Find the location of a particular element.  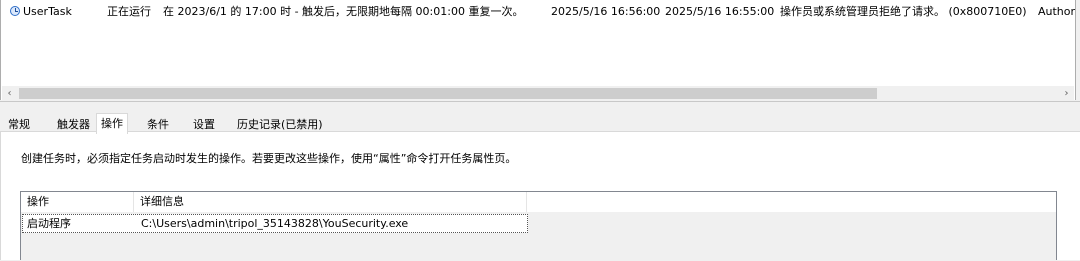

column-header-action: 操作 is located at coordinates (77, 202).